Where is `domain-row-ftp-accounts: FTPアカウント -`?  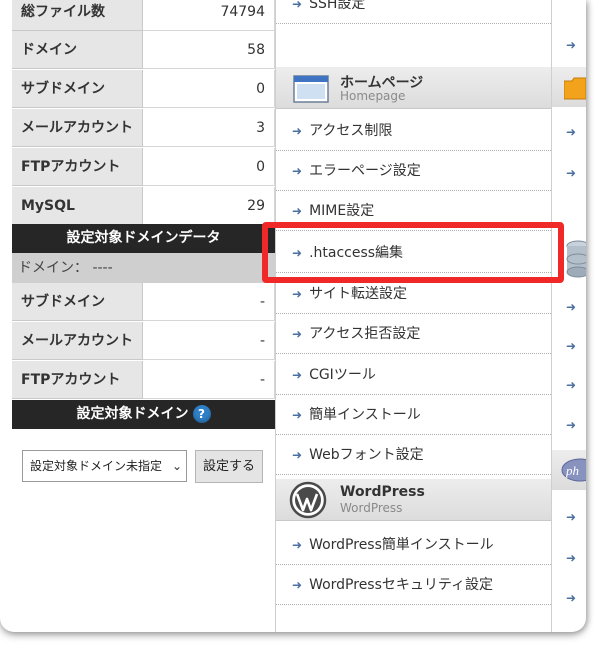 domain-row-ftp-accounts: FTPアカウント - is located at coordinates (143, 380).